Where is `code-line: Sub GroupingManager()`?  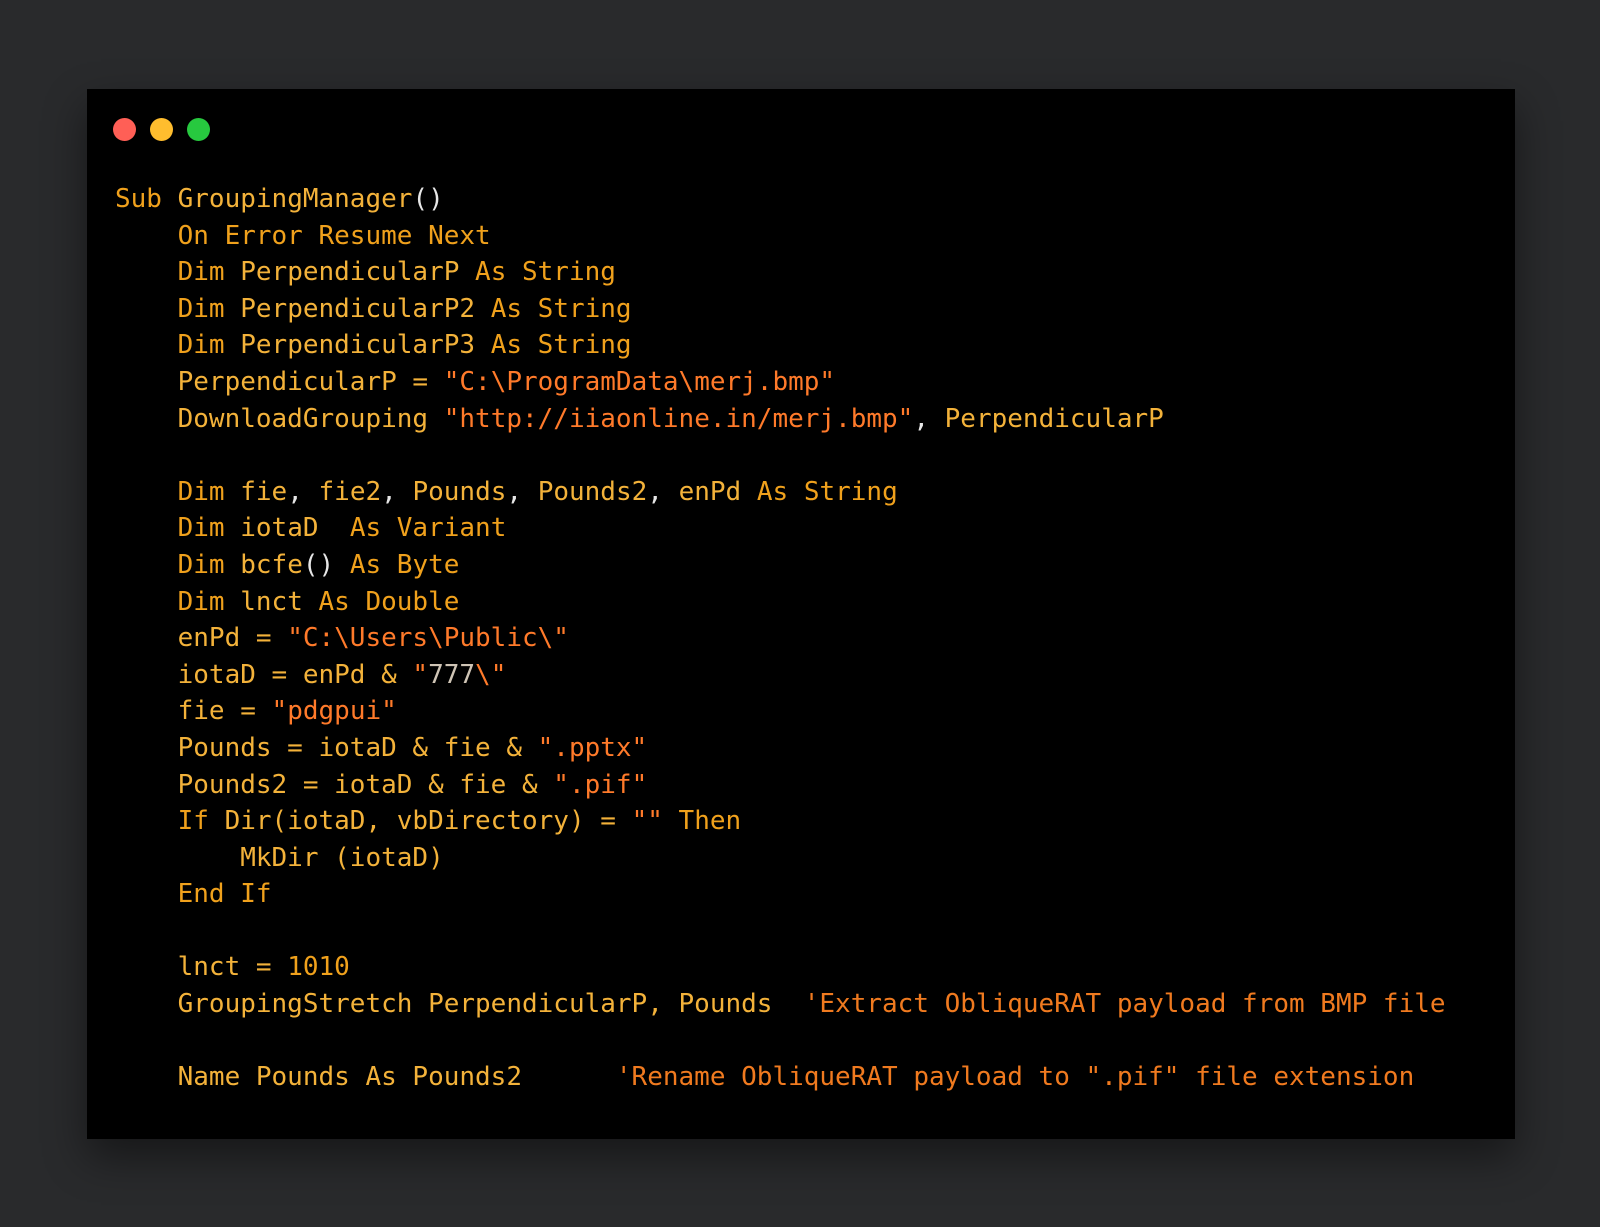
code-line: Sub GroupingManager() is located at coordinates (780, 199).